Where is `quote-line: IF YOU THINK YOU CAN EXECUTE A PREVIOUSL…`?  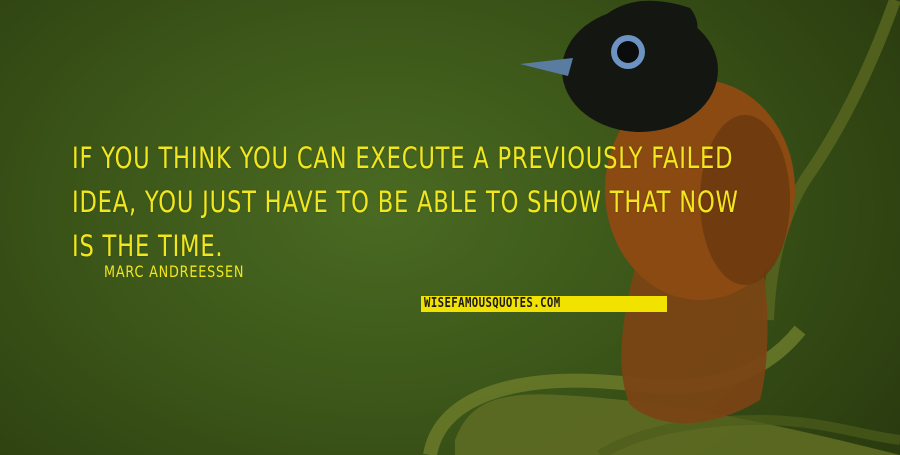
quote-line: IF YOU THINK YOU CAN EXECUTE A PREVIOUSL… is located at coordinates (403, 158).